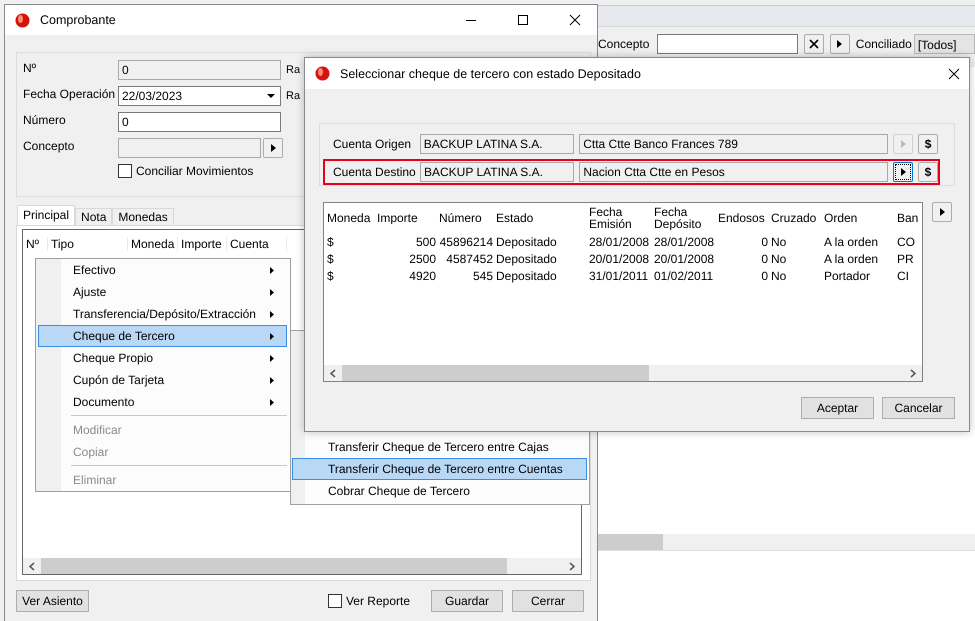 Image resolution: width=975 pixels, height=621 pixels. I want to click on field-label: Nº, so click(30, 67).